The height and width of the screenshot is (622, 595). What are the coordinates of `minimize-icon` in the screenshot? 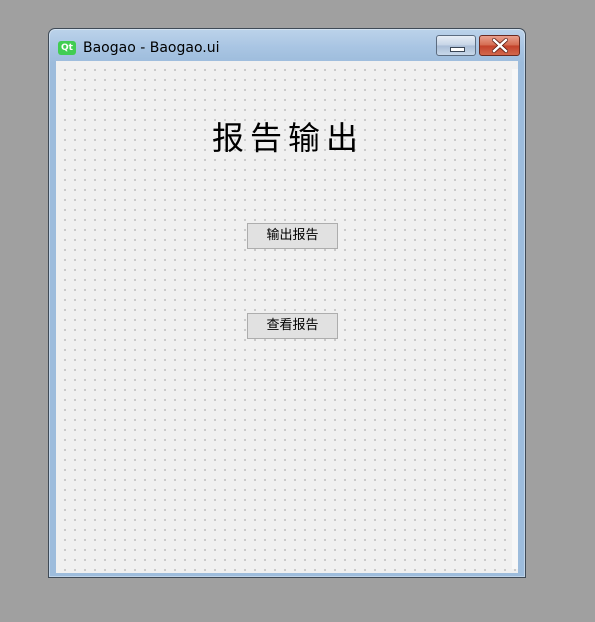 It's located at (457, 49).